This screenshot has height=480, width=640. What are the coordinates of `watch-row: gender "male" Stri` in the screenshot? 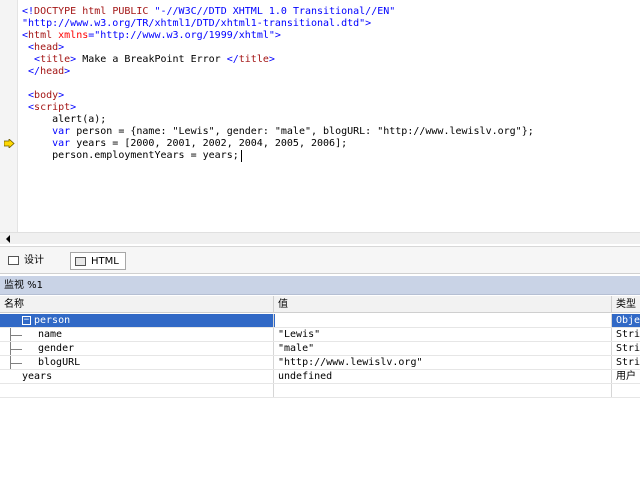 It's located at (320, 349).